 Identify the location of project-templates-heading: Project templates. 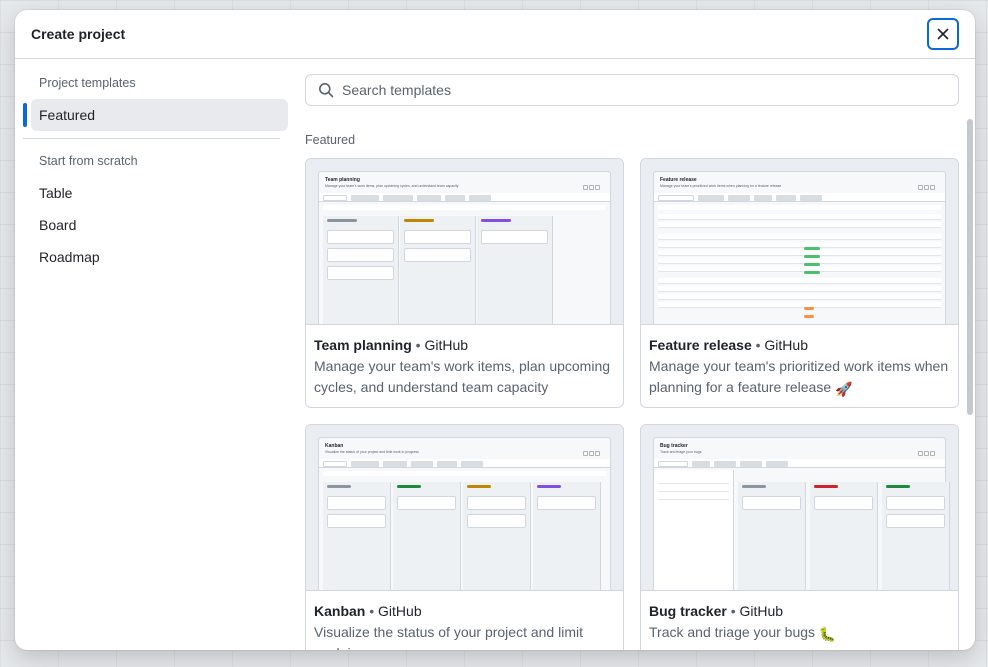
(87, 83).